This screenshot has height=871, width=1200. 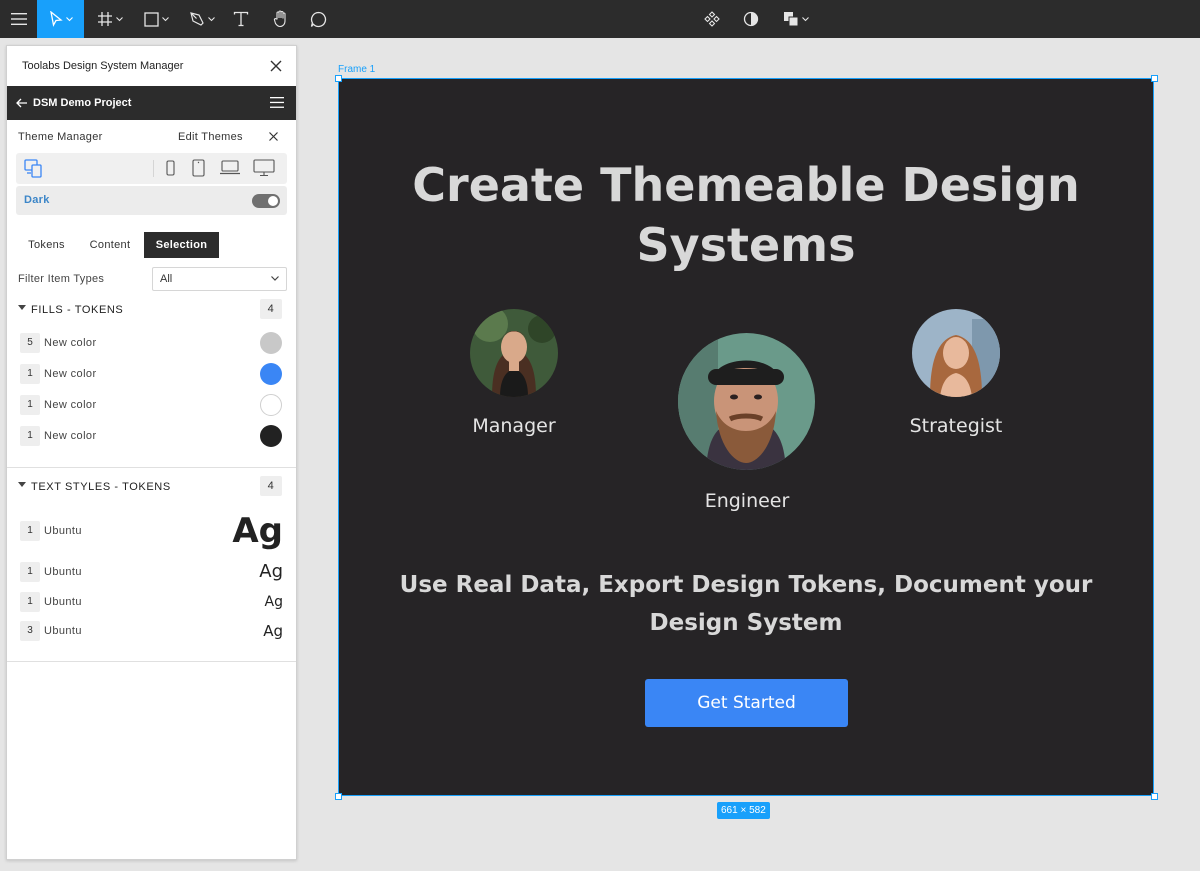 I want to click on filter-label: Filter Item Types, so click(x=61, y=279).